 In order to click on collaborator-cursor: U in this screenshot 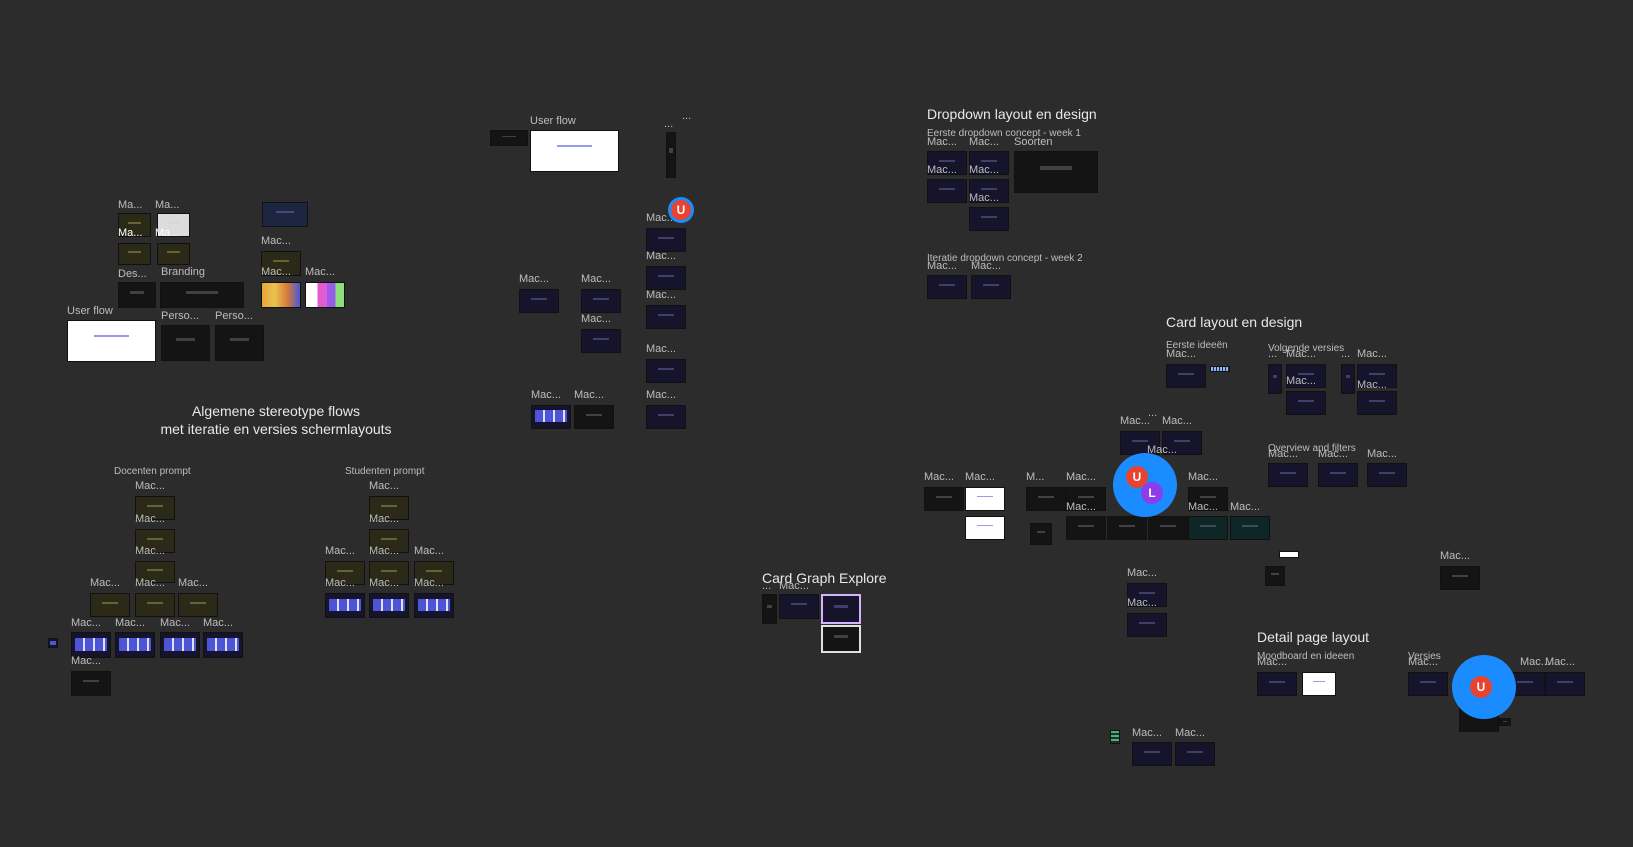, I will do `click(681, 210)`.